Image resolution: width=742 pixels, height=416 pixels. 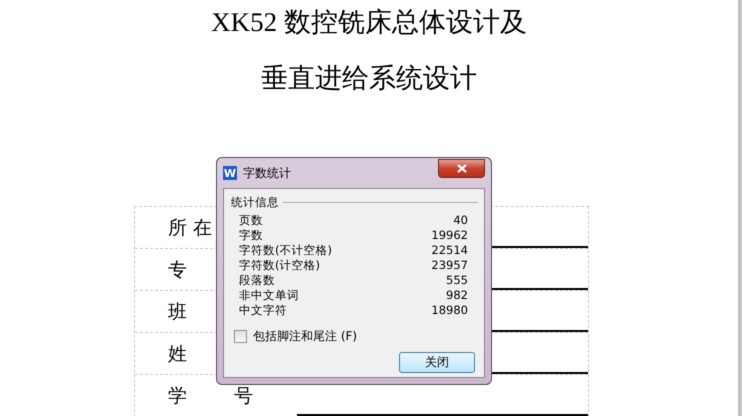 I want to click on form-label: 学, so click(x=177, y=396).